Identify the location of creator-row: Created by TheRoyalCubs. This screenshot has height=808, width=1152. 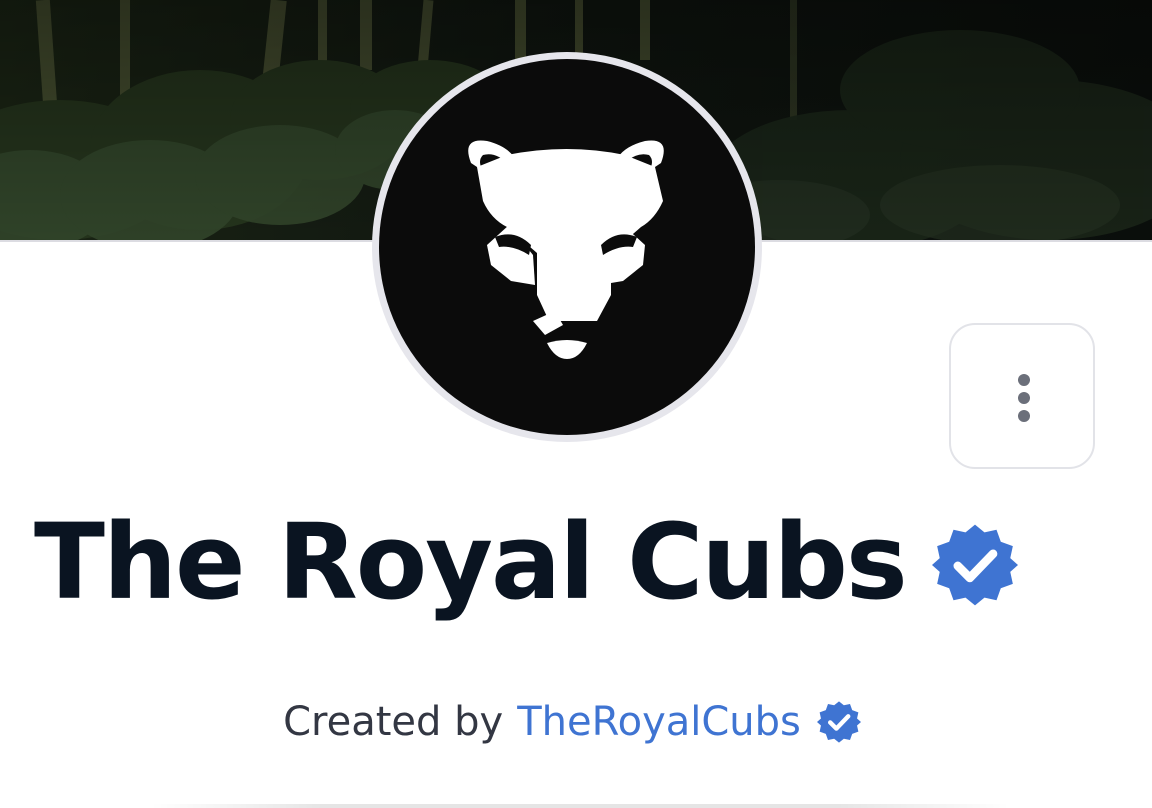
(576, 722).